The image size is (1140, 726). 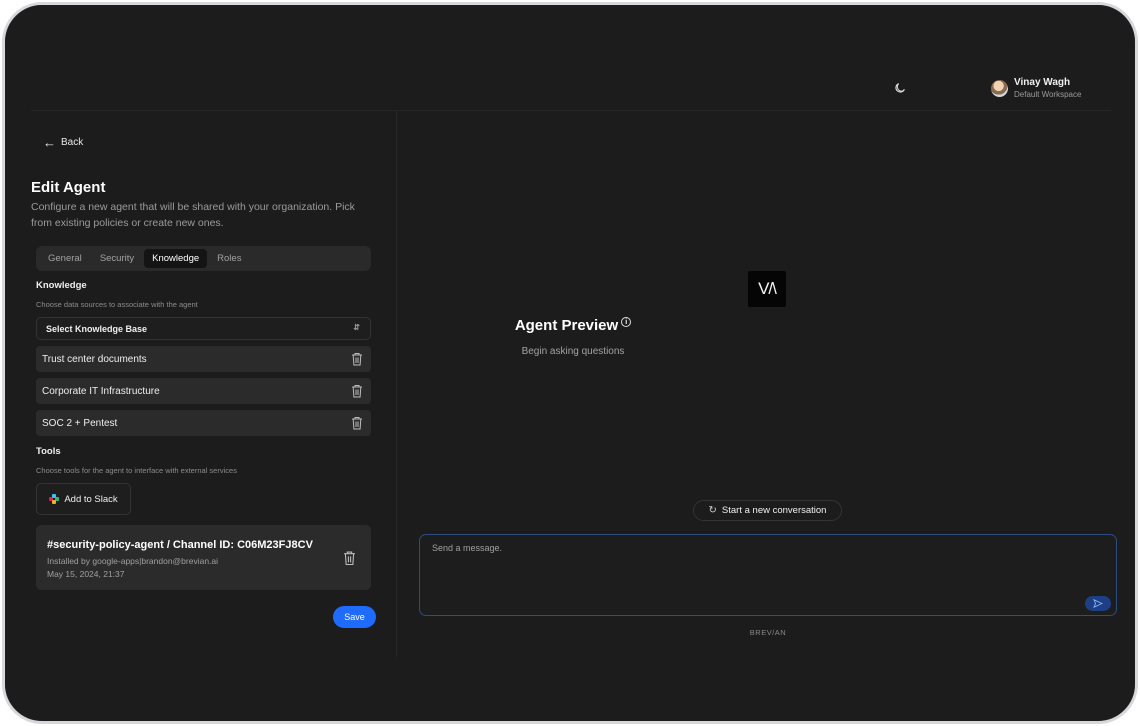 I want to click on knowledge-item: SOC 2 + Pentest, so click(x=203, y=423).